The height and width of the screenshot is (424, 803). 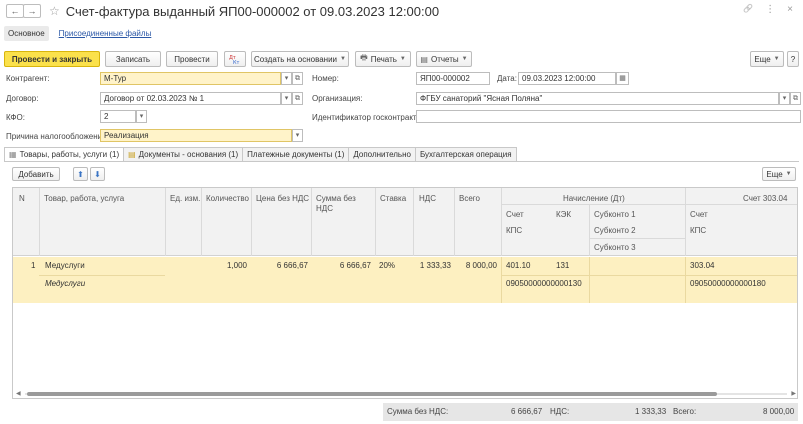 What do you see at coordinates (383, 59) in the screenshot?
I see `print-button: 🖶 Печать ▼` at bounding box center [383, 59].